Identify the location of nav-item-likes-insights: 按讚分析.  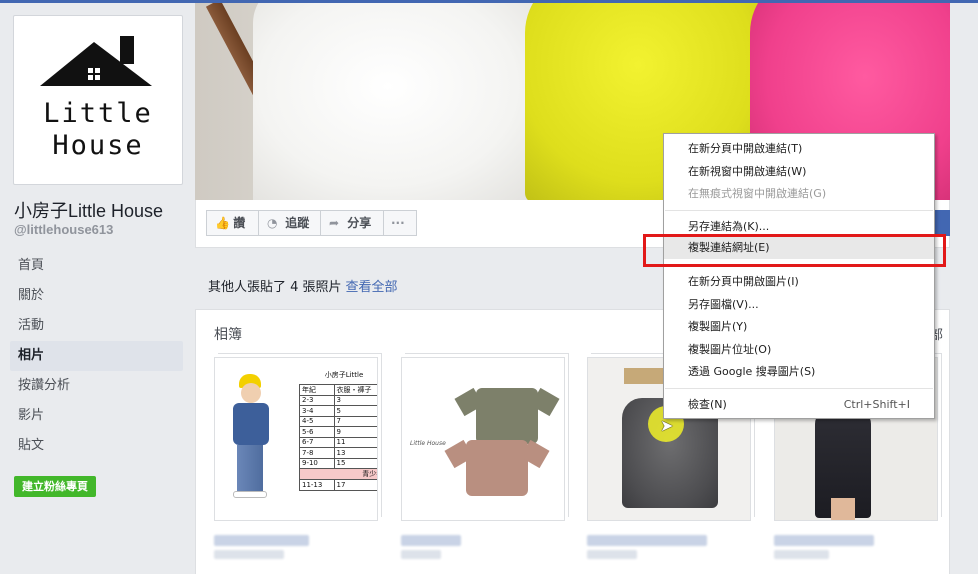
(96, 386).